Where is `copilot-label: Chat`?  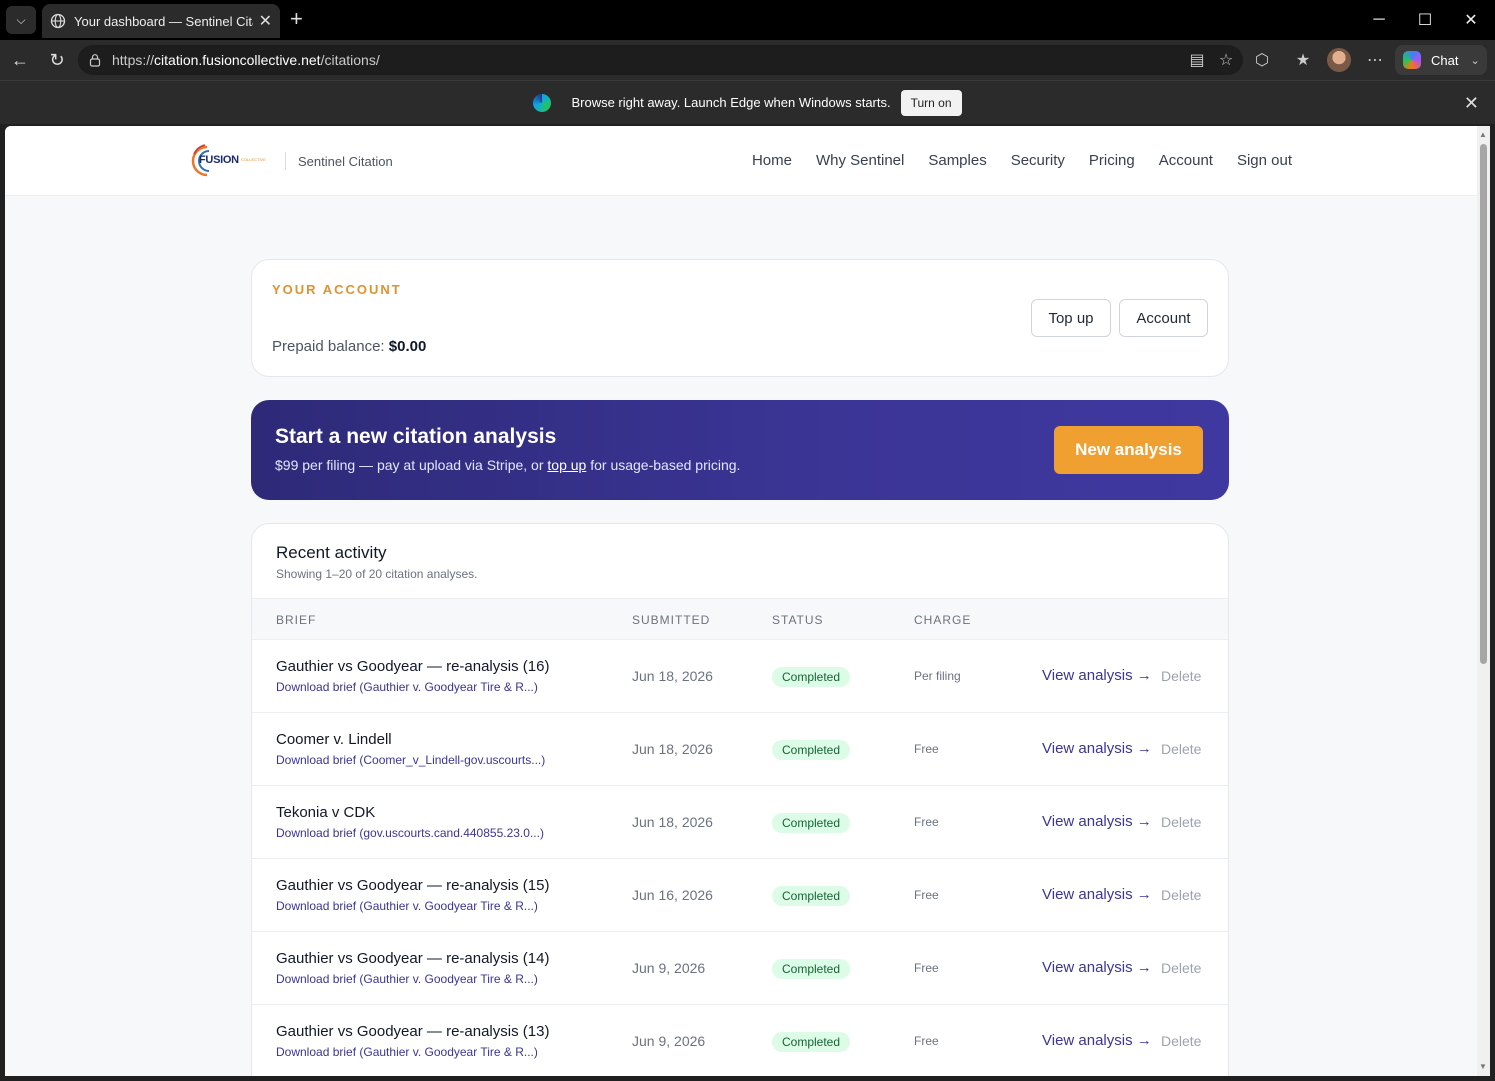
copilot-label: Chat is located at coordinates (1445, 60).